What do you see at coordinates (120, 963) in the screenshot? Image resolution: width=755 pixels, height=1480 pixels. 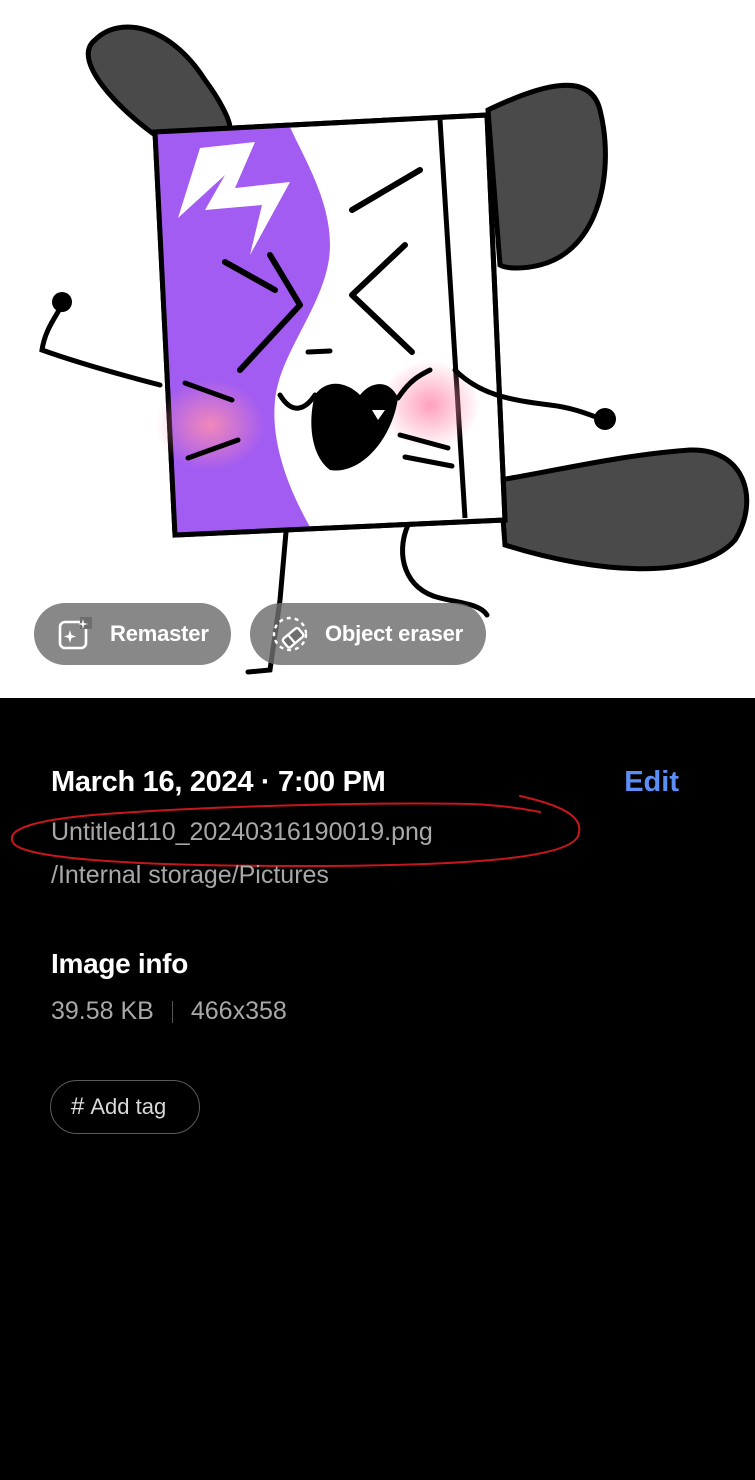 I see `image-info-title: Image info` at bounding box center [120, 963].